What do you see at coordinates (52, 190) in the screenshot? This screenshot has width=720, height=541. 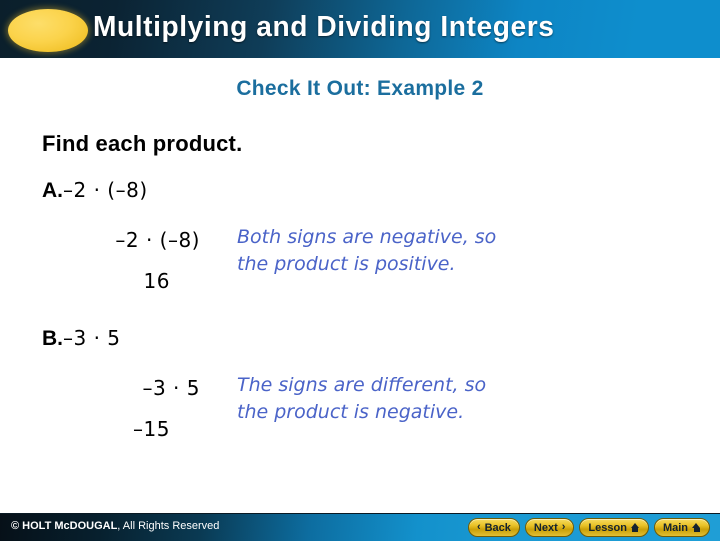 I see `problem-a-letter: A.` at bounding box center [52, 190].